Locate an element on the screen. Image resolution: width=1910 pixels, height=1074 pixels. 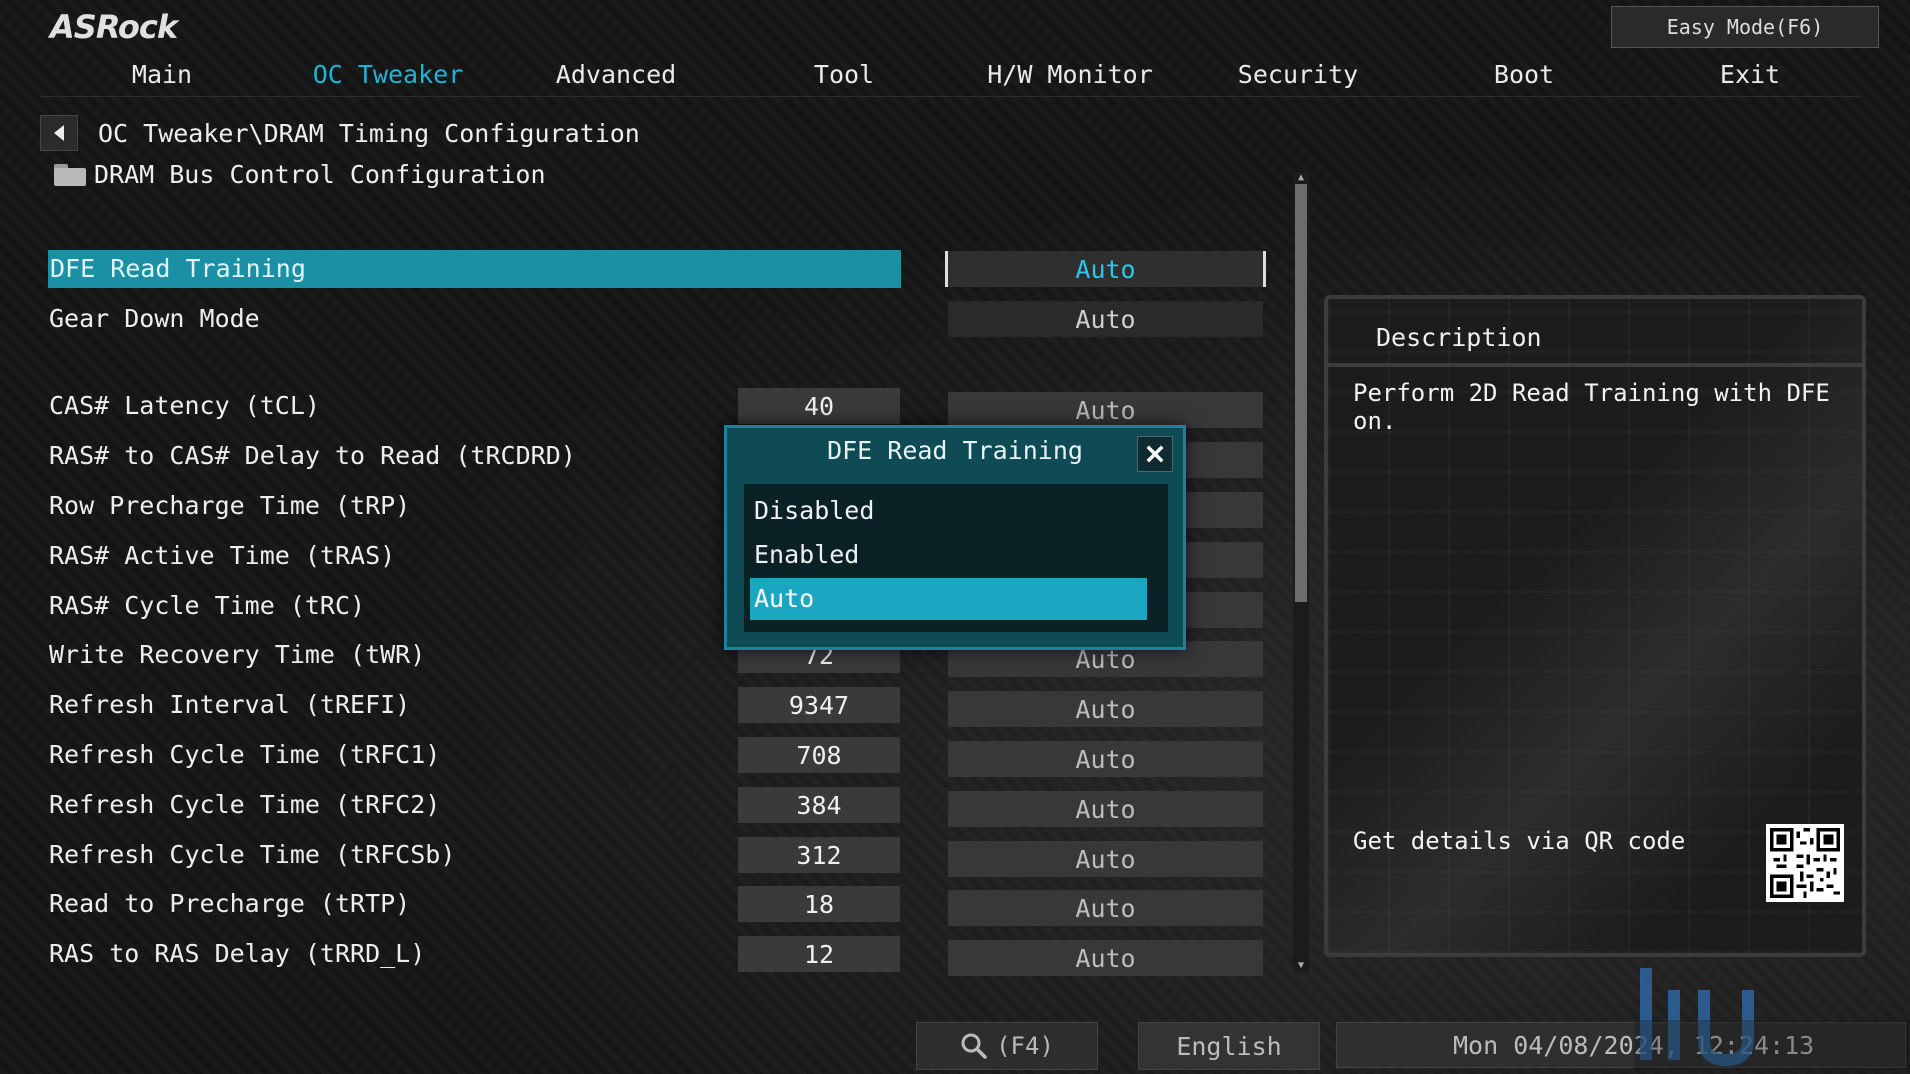
setting-trfc2: Refresh Cycle Time (tRFC2) is located at coordinates (244, 805).